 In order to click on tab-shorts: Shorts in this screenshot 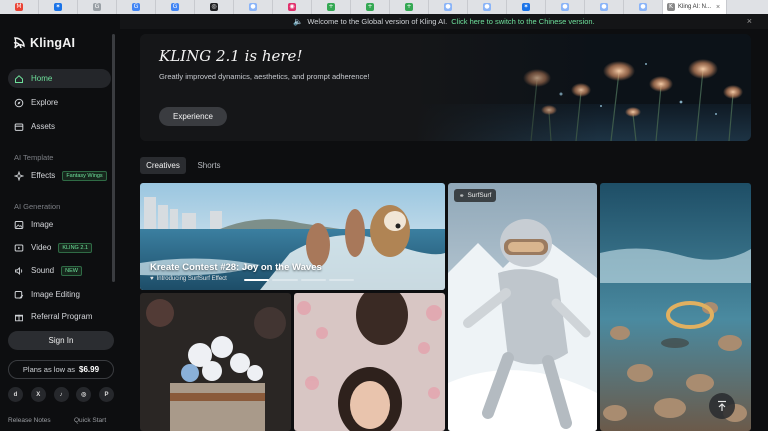, I will do `click(209, 165)`.